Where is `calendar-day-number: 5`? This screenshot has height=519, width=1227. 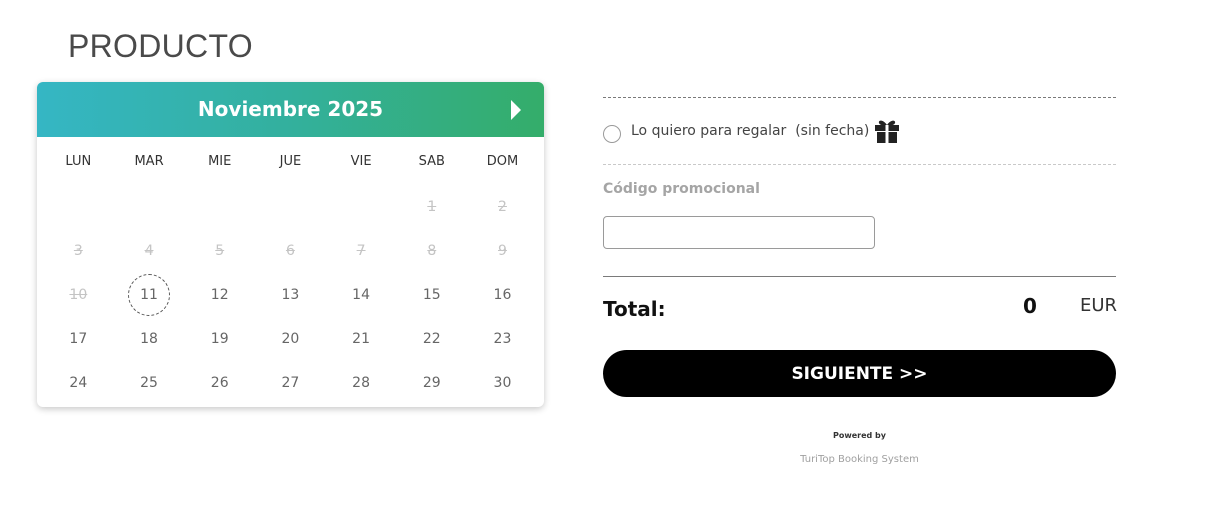 calendar-day-number: 5 is located at coordinates (220, 251).